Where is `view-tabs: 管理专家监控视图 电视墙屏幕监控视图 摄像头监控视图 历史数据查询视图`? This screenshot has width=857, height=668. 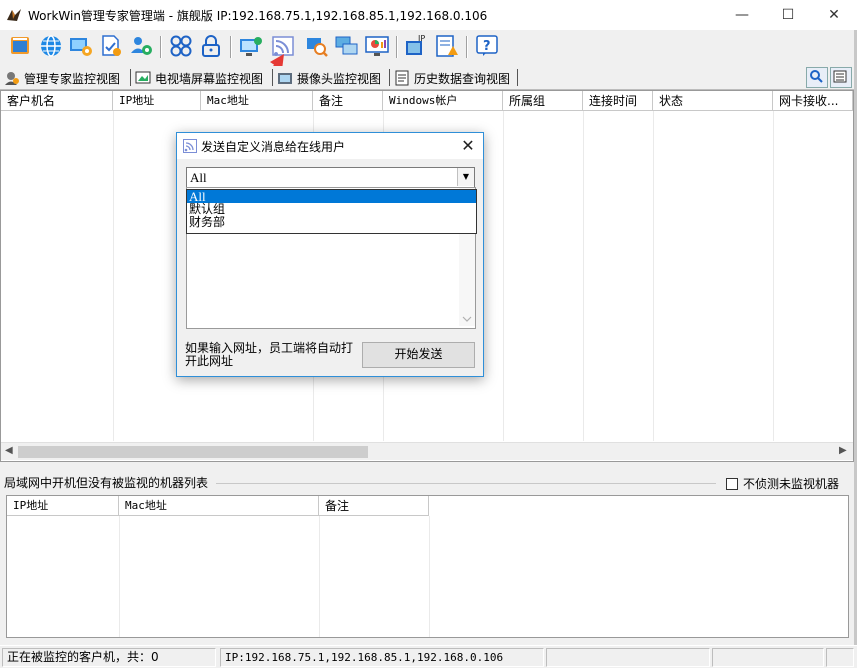
view-tabs: 管理专家监控视图 电视墙屏幕监控视图 摄像头监控视图 历史数据查询视图 is located at coordinates (428, 78).